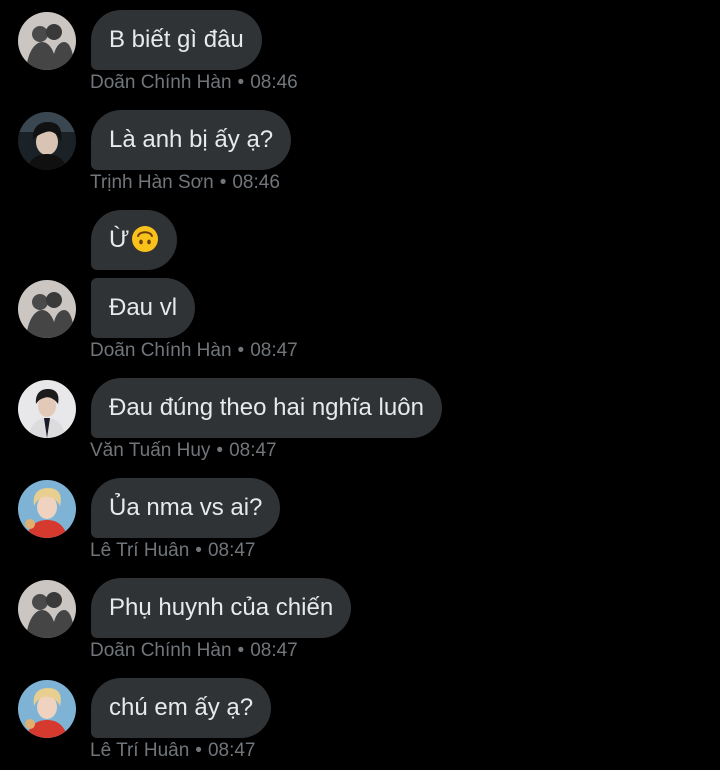 The height and width of the screenshot is (770, 720). What do you see at coordinates (47, 409) in the screenshot?
I see `avatar-suit-icon` at bounding box center [47, 409].